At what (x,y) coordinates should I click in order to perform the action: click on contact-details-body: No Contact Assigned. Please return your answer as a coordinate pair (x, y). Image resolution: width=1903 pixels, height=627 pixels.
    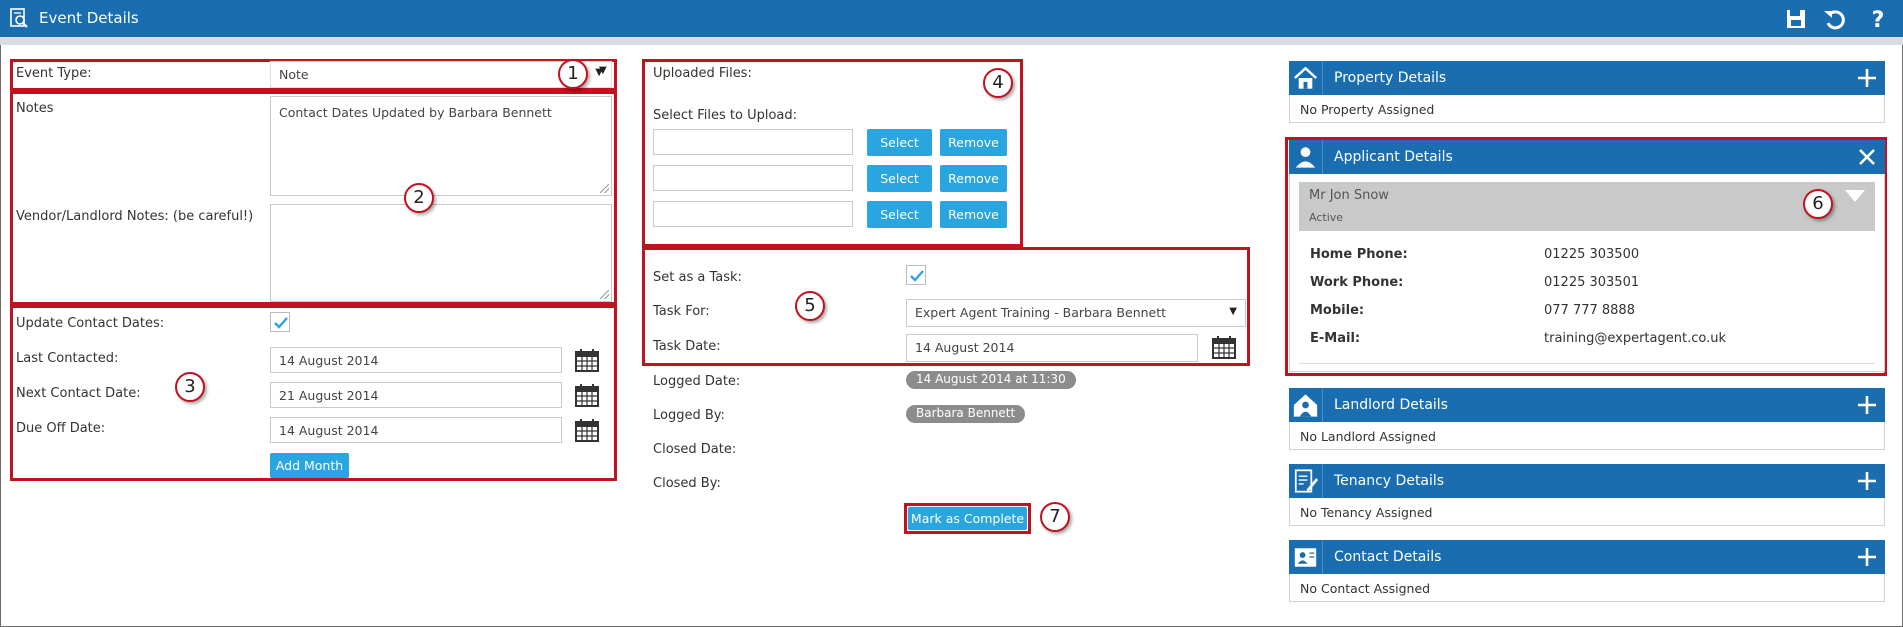
    Looking at the image, I should click on (1587, 588).